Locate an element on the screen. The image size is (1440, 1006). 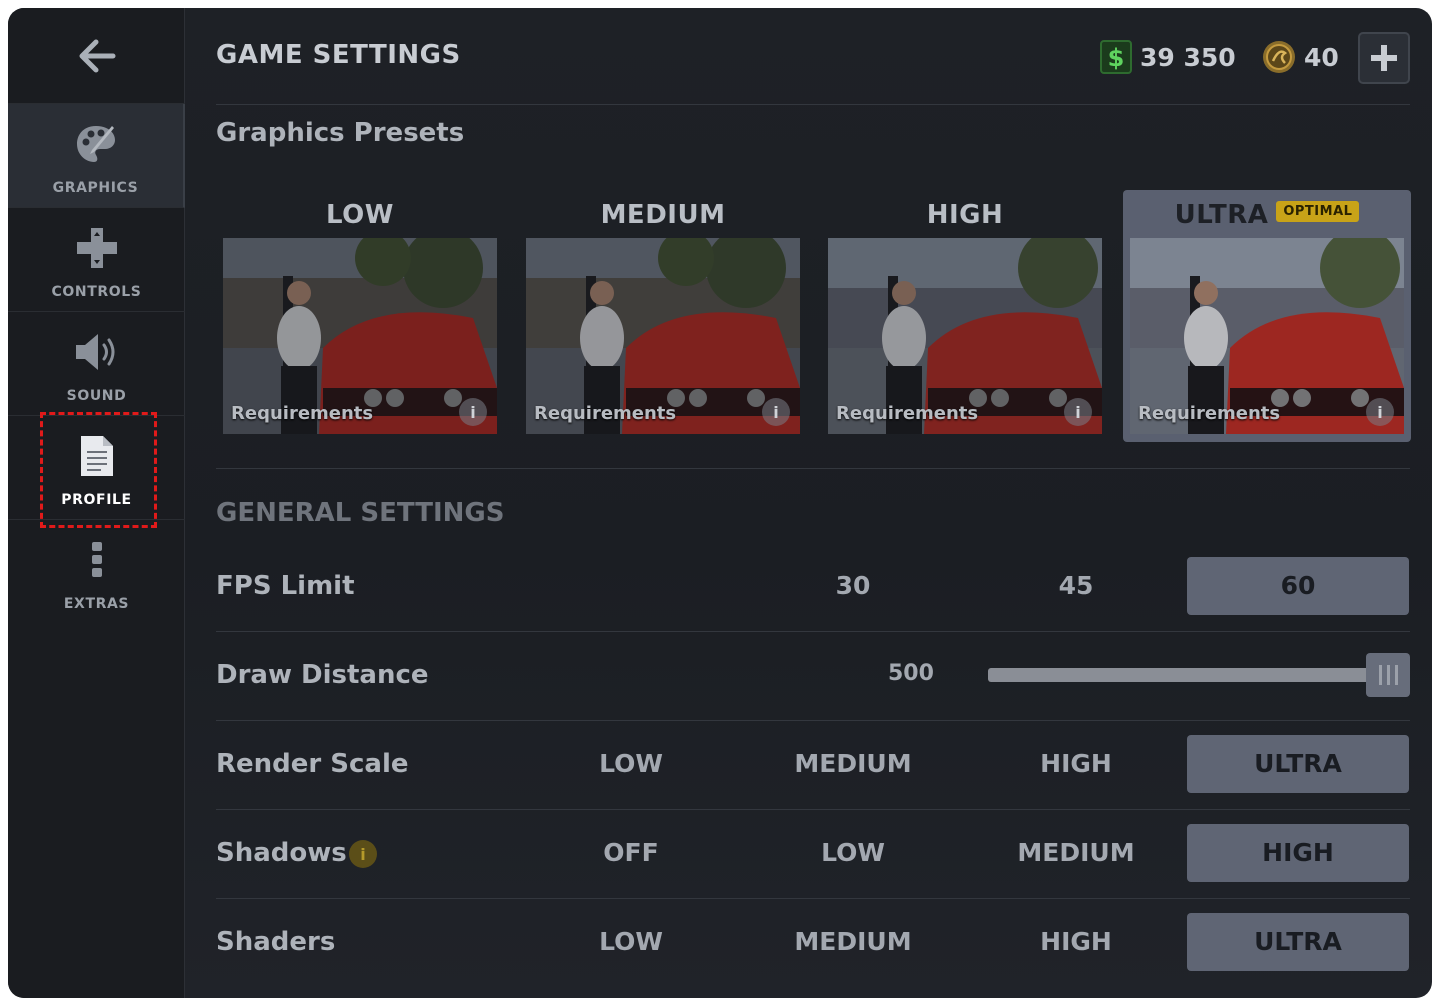
palette-icon is located at coordinates (96, 144).